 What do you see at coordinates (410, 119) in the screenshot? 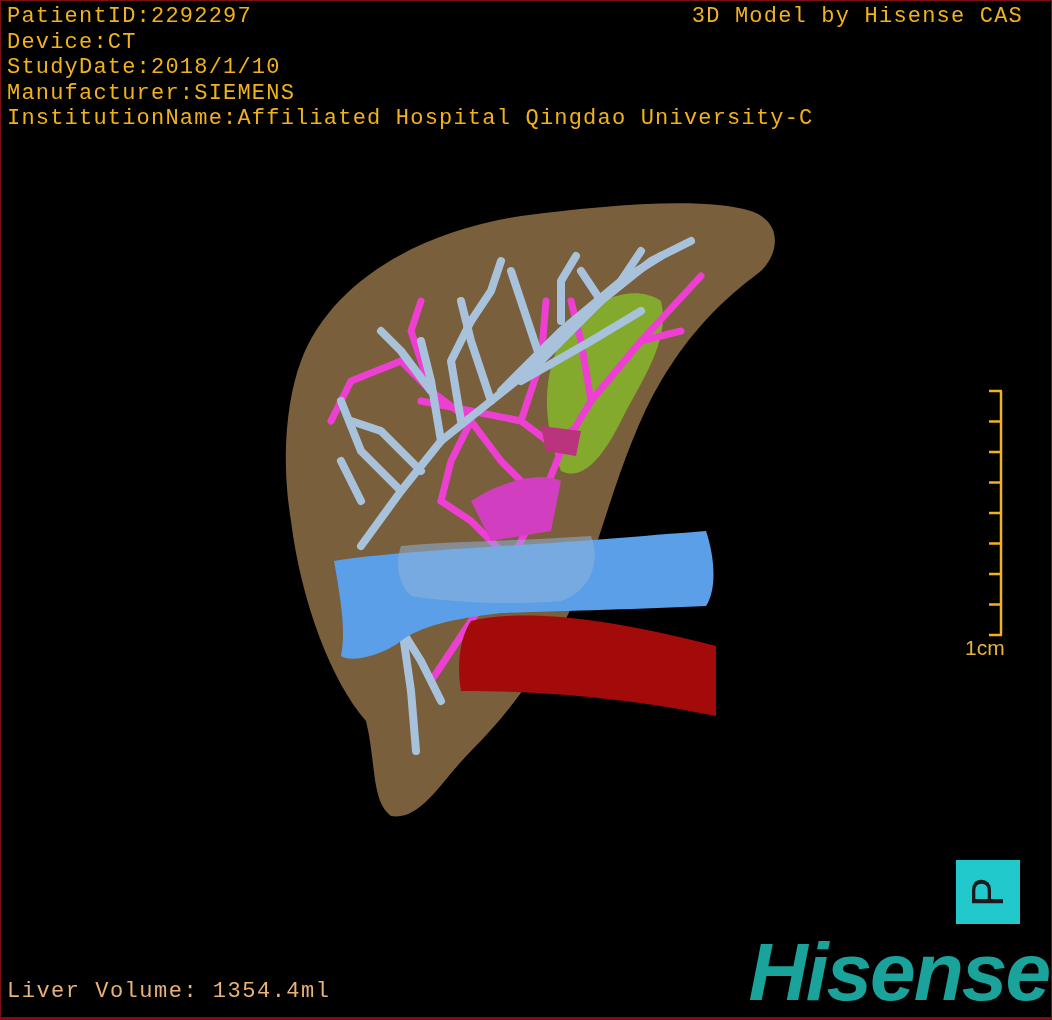
I see `study-info-line: InstitutionName:Affiliated Hospital Qingdao University-C` at bounding box center [410, 119].